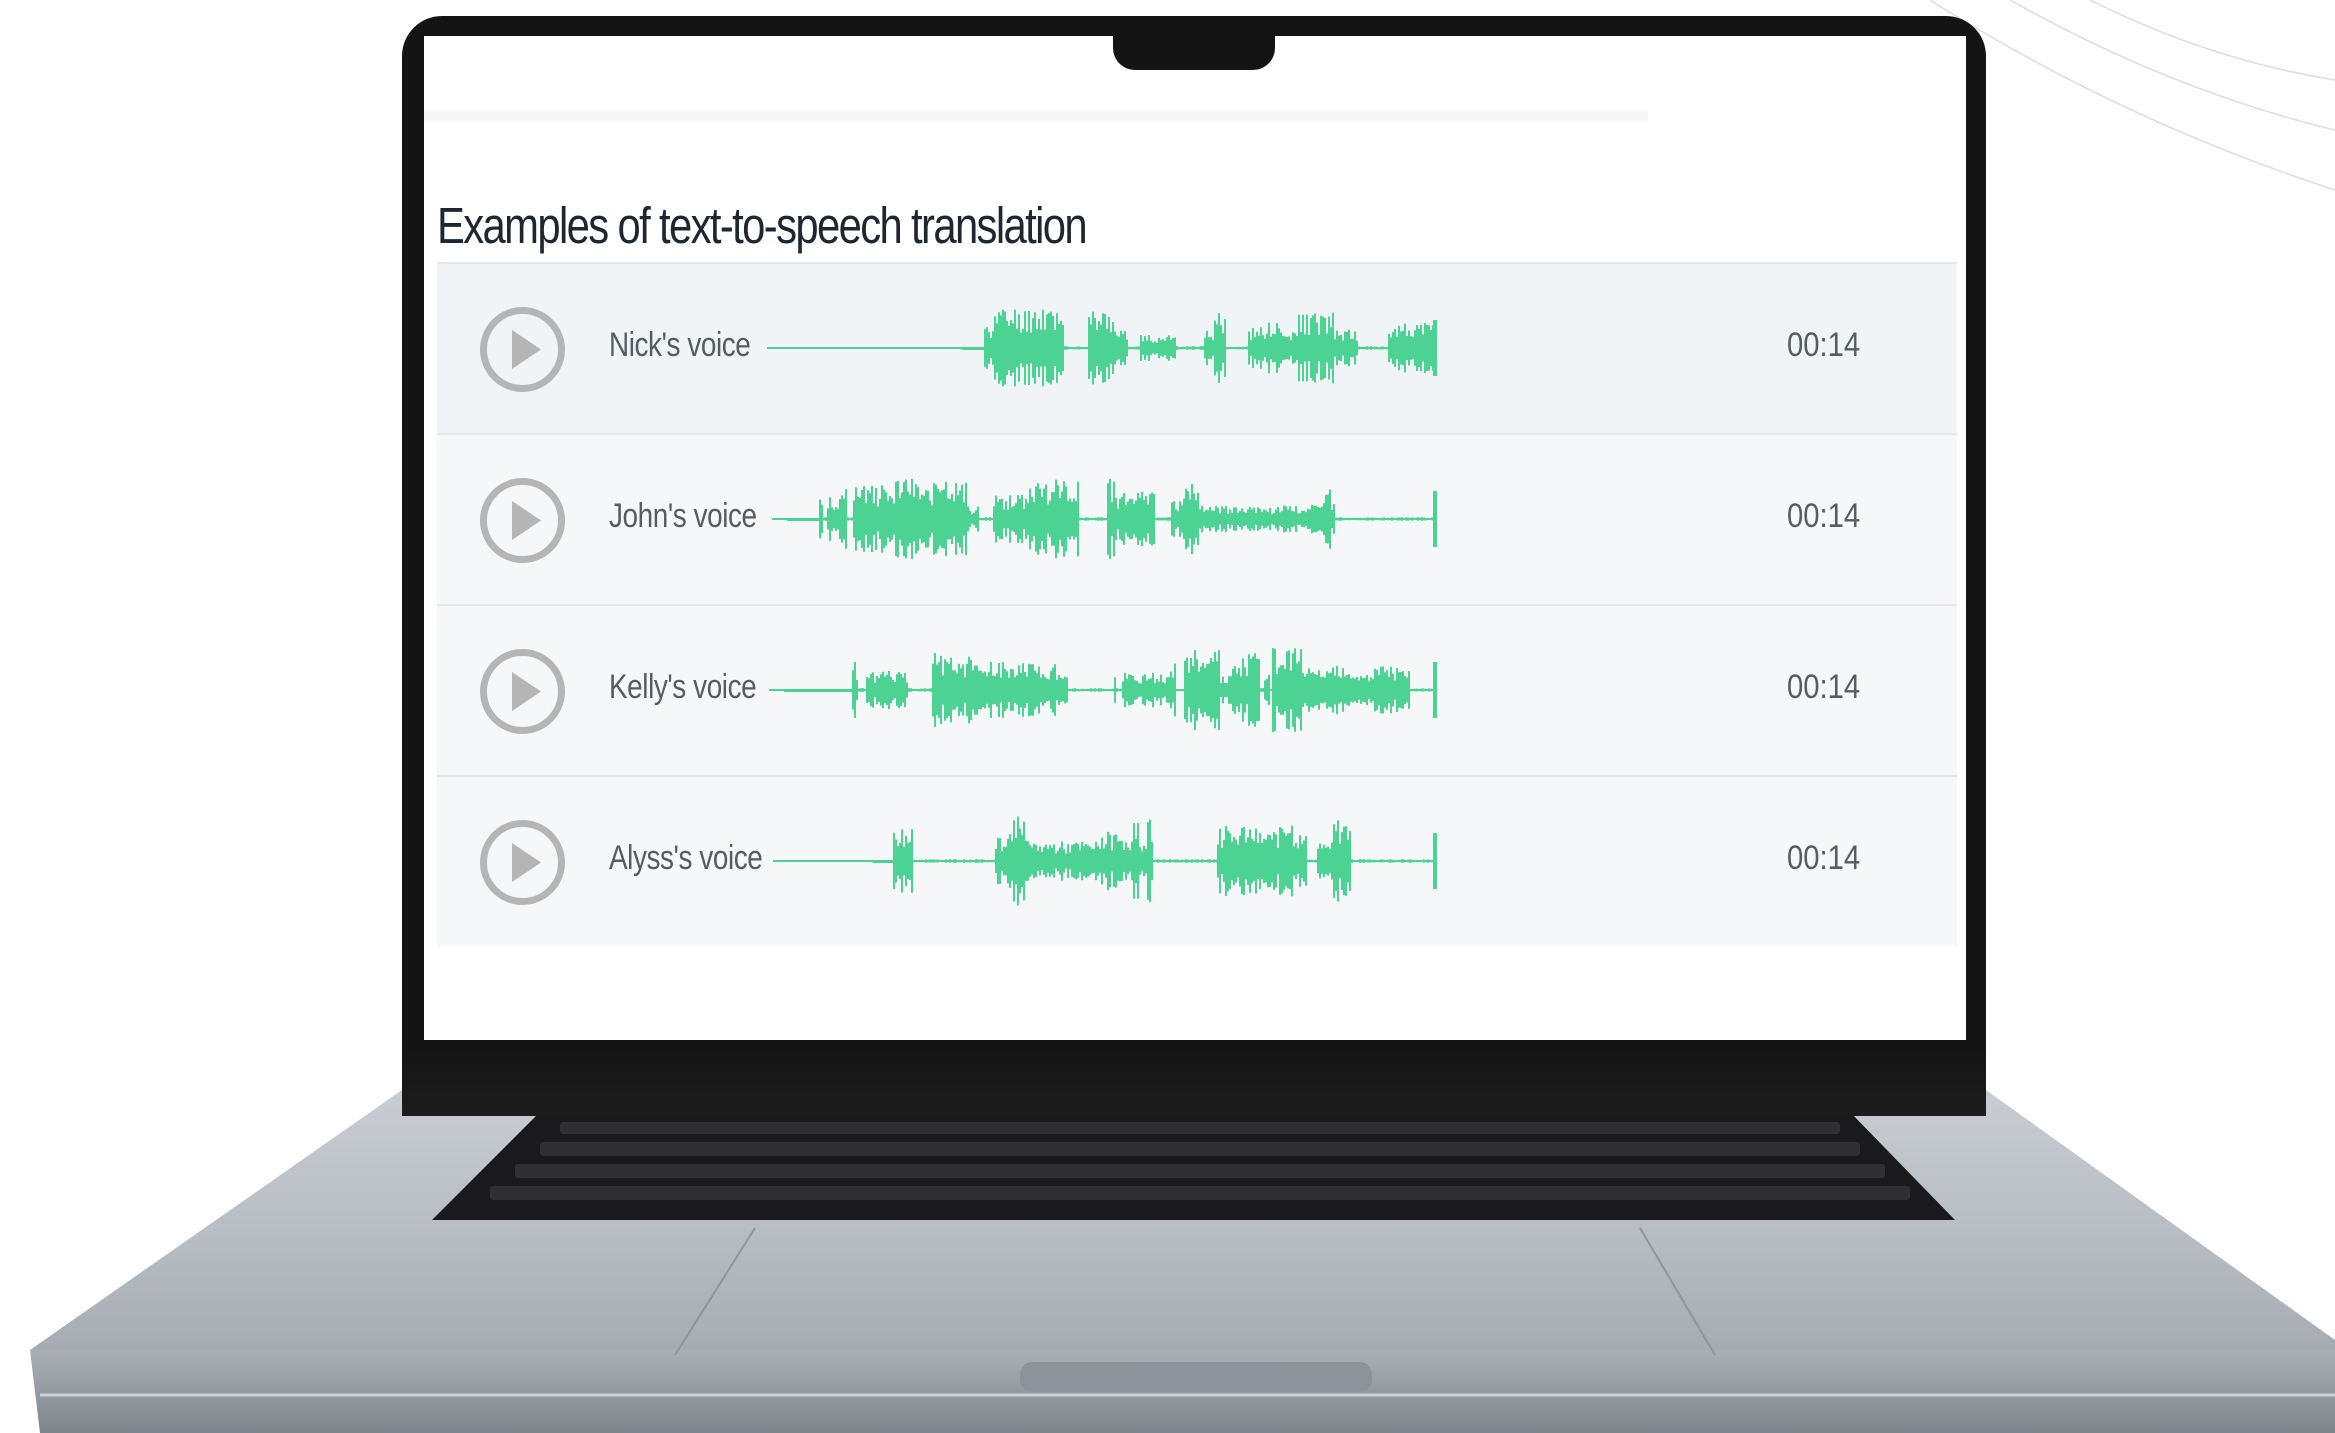  What do you see at coordinates (1194, 1078) in the screenshot?
I see `laptop-bezel` at bounding box center [1194, 1078].